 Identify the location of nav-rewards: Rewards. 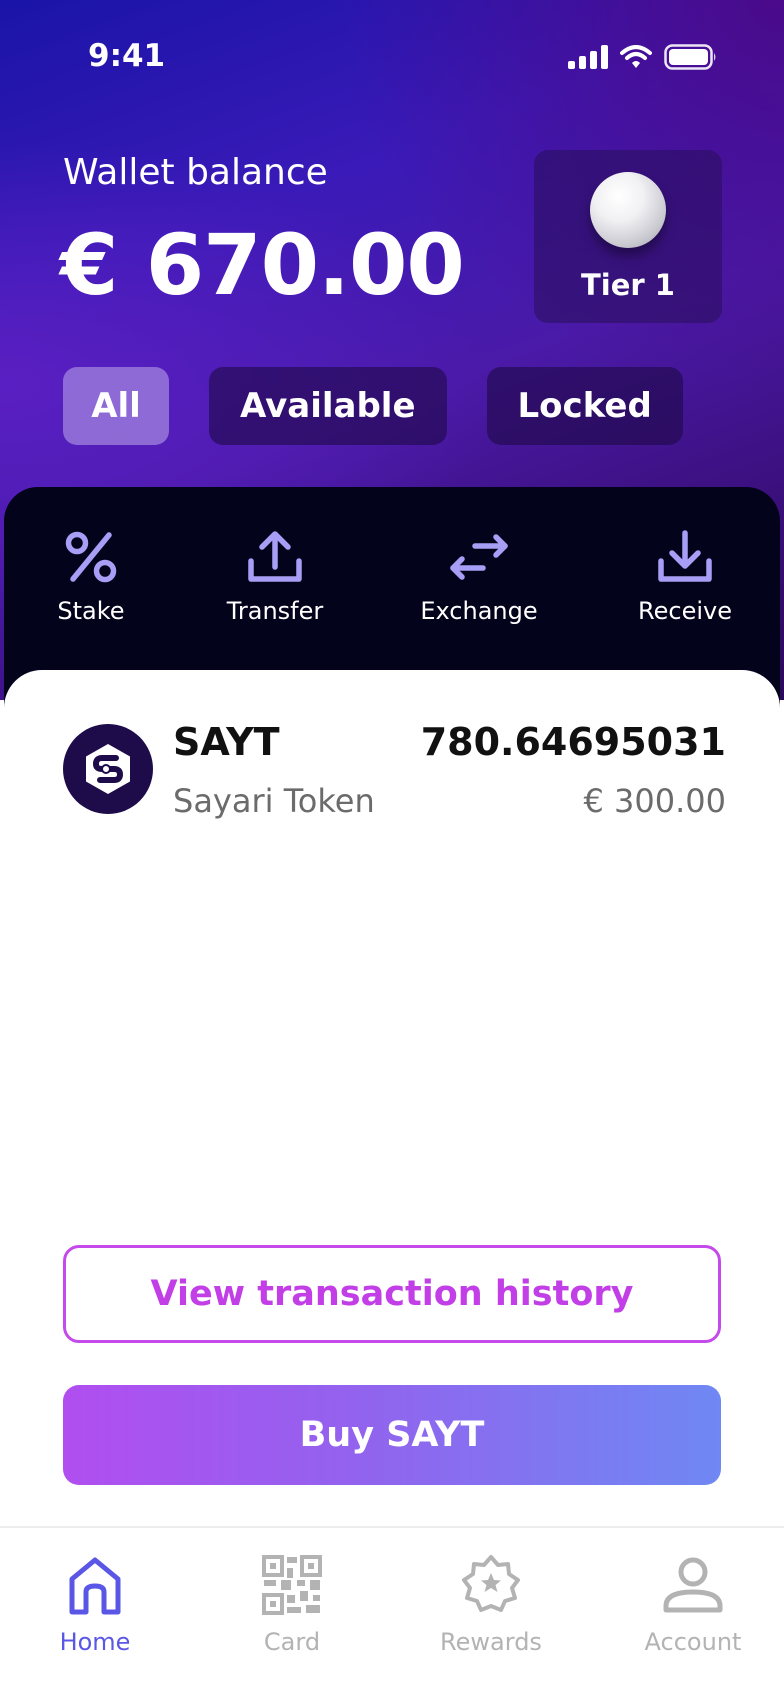
(491, 1605).